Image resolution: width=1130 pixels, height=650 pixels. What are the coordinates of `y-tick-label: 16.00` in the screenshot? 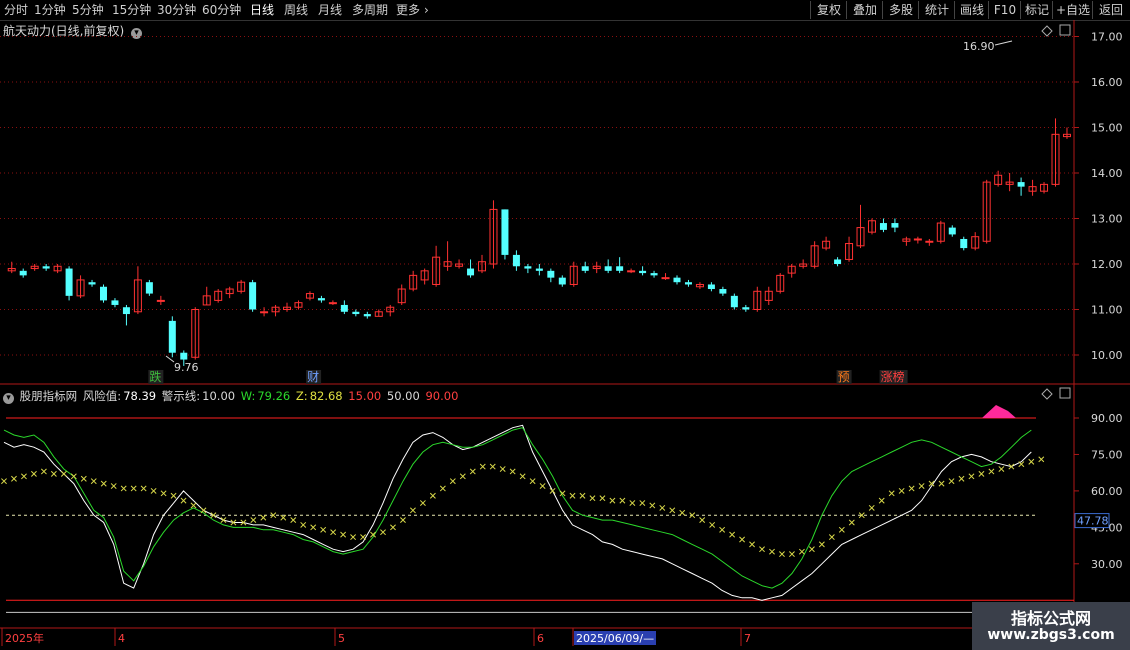 It's located at (1107, 82).